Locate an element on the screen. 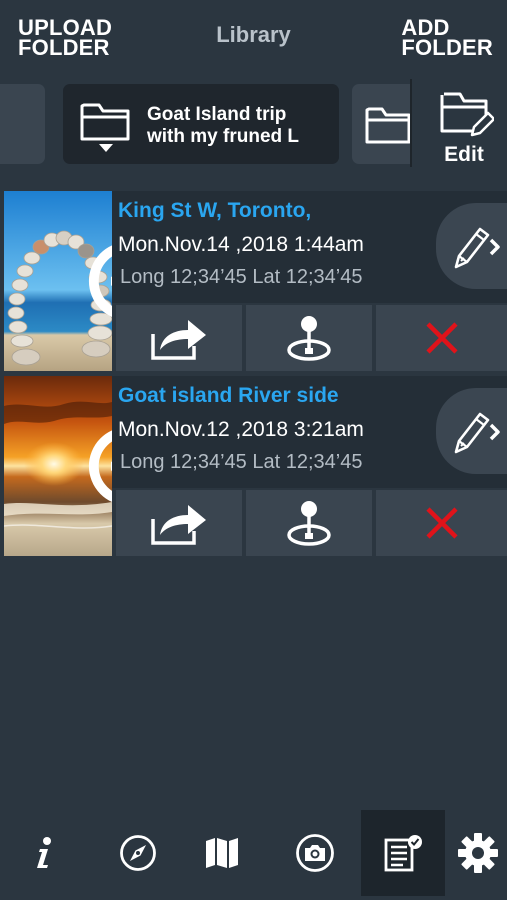 Image resolution: width=507 pixels, height=900 pixels. item-date: Mon.Nov.12 ,2018 3:21am is located at coordinates (241, 429).